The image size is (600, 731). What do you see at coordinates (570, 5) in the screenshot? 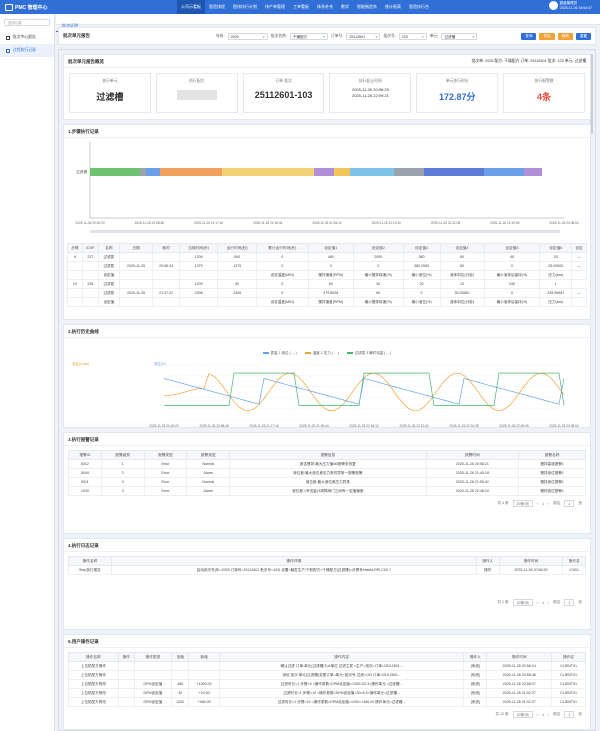
I see `user-menu: 超级管理员 2025-11-26 15:04:07` at bounding box center [570, 5].